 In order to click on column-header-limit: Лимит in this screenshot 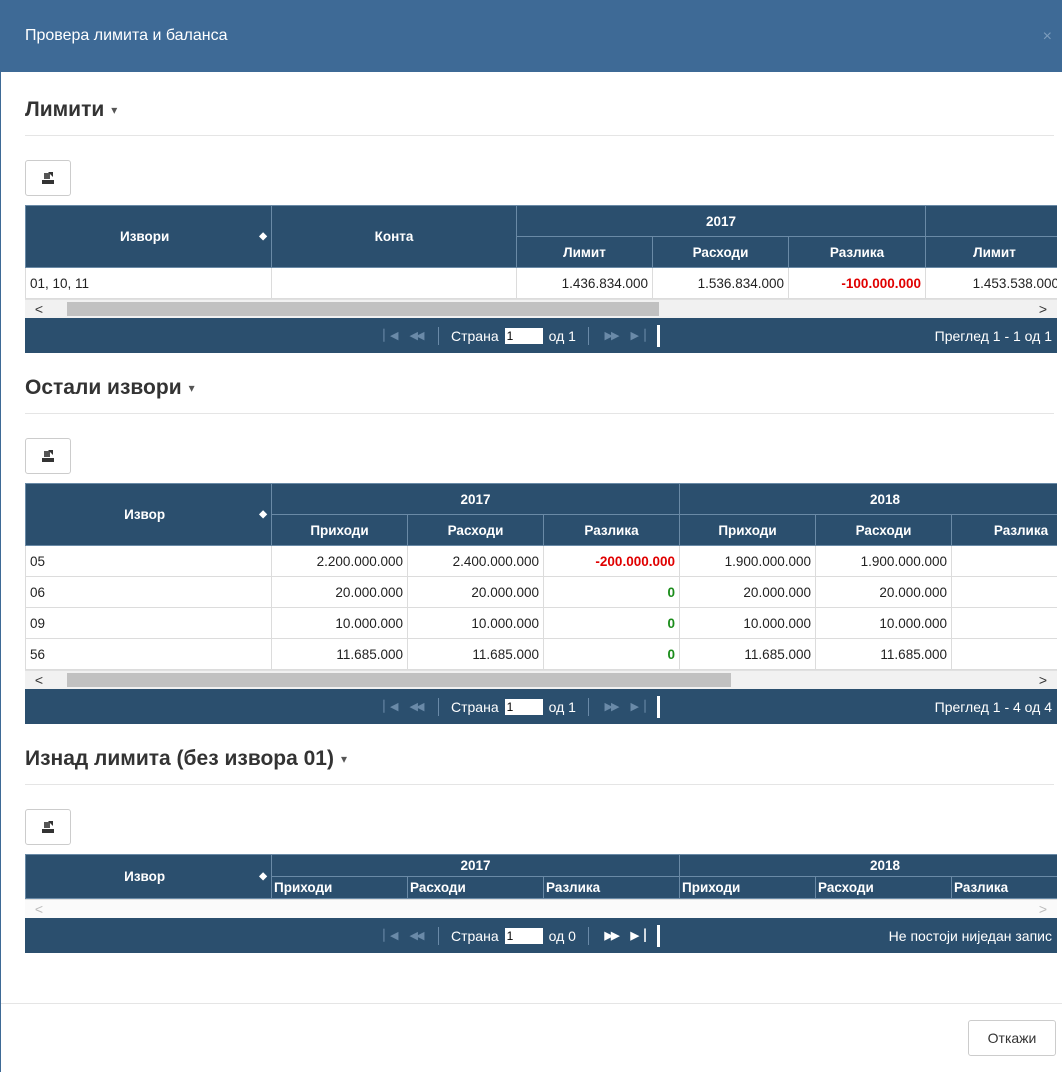, I will do `click(584, 252)`.